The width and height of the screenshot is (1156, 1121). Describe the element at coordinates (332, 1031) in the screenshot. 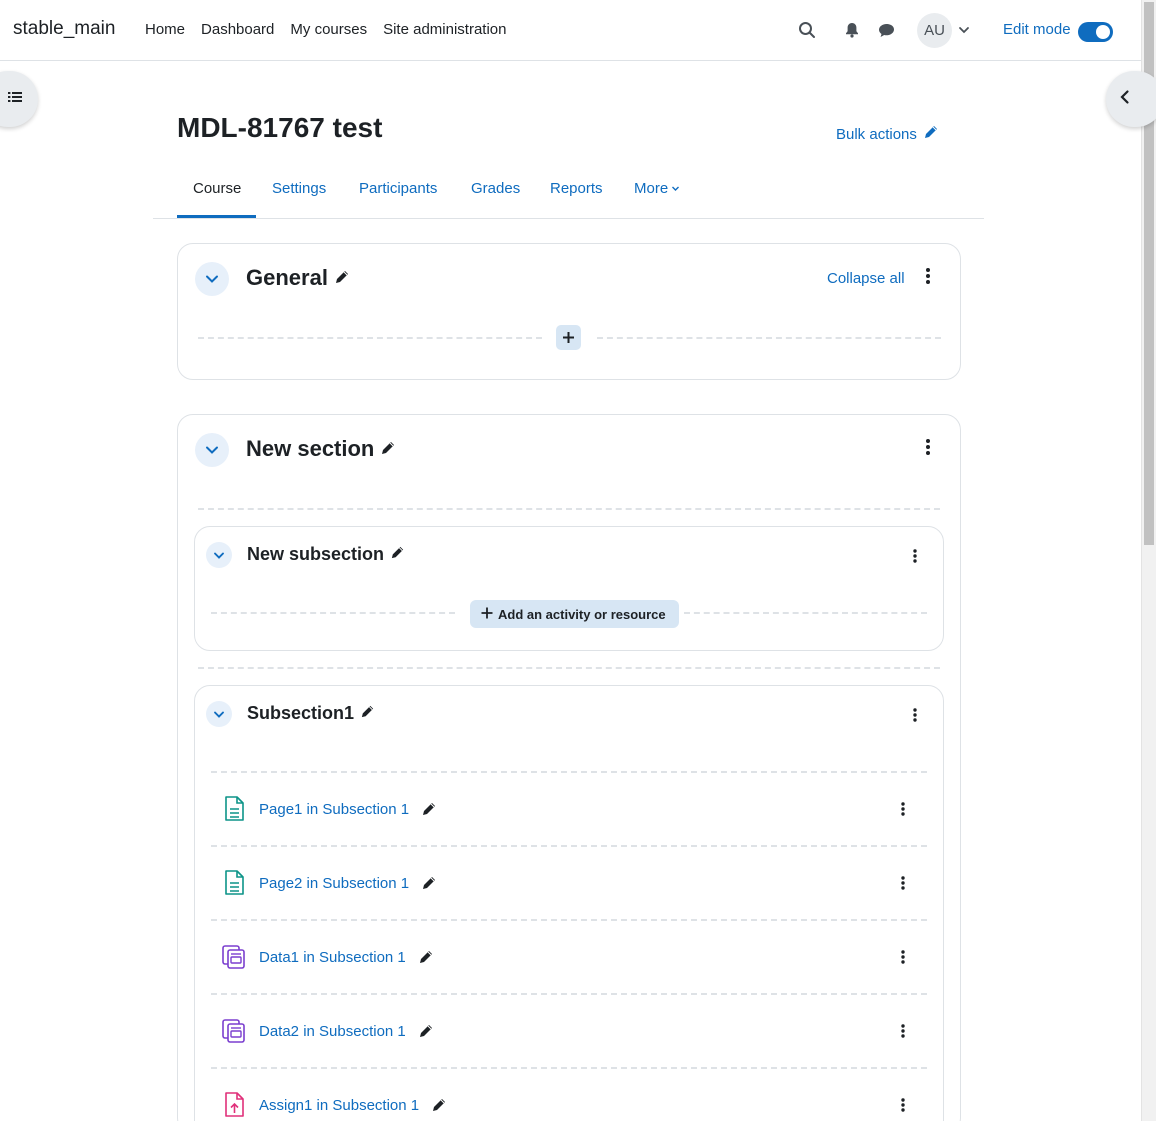

I see `activity-link: Data2 in Subsection 1` at that location.